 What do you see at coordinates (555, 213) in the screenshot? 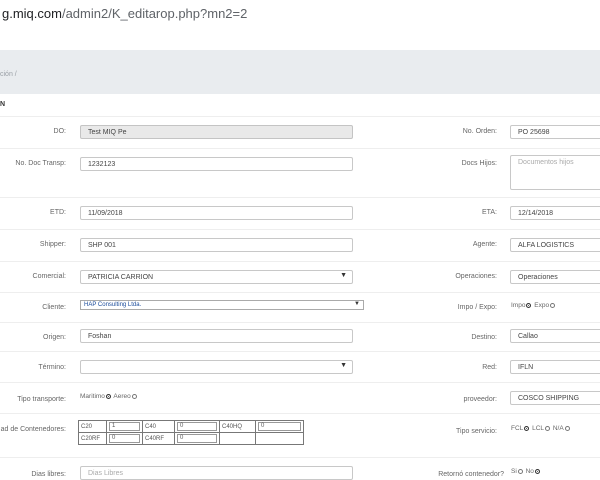
I see `eta-field: 12/14/2018` at bounding box center [555, 213].